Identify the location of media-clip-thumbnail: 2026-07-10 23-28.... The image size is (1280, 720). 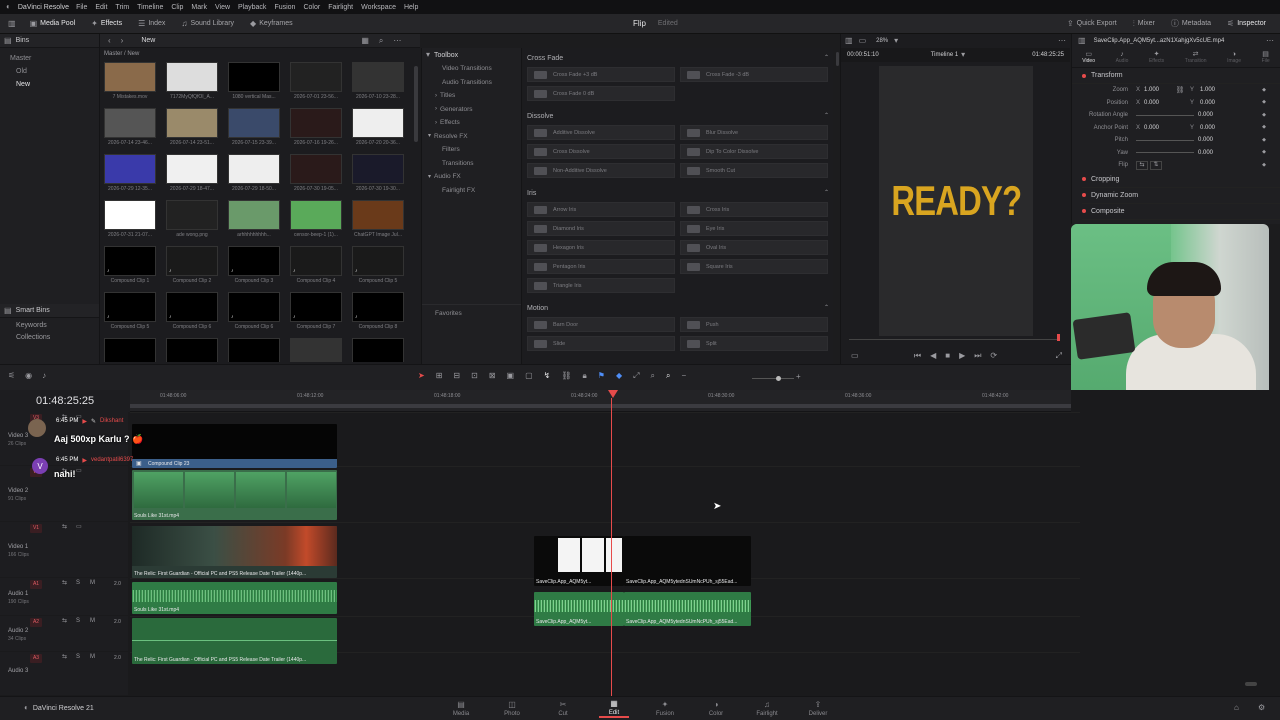
(378, 82).